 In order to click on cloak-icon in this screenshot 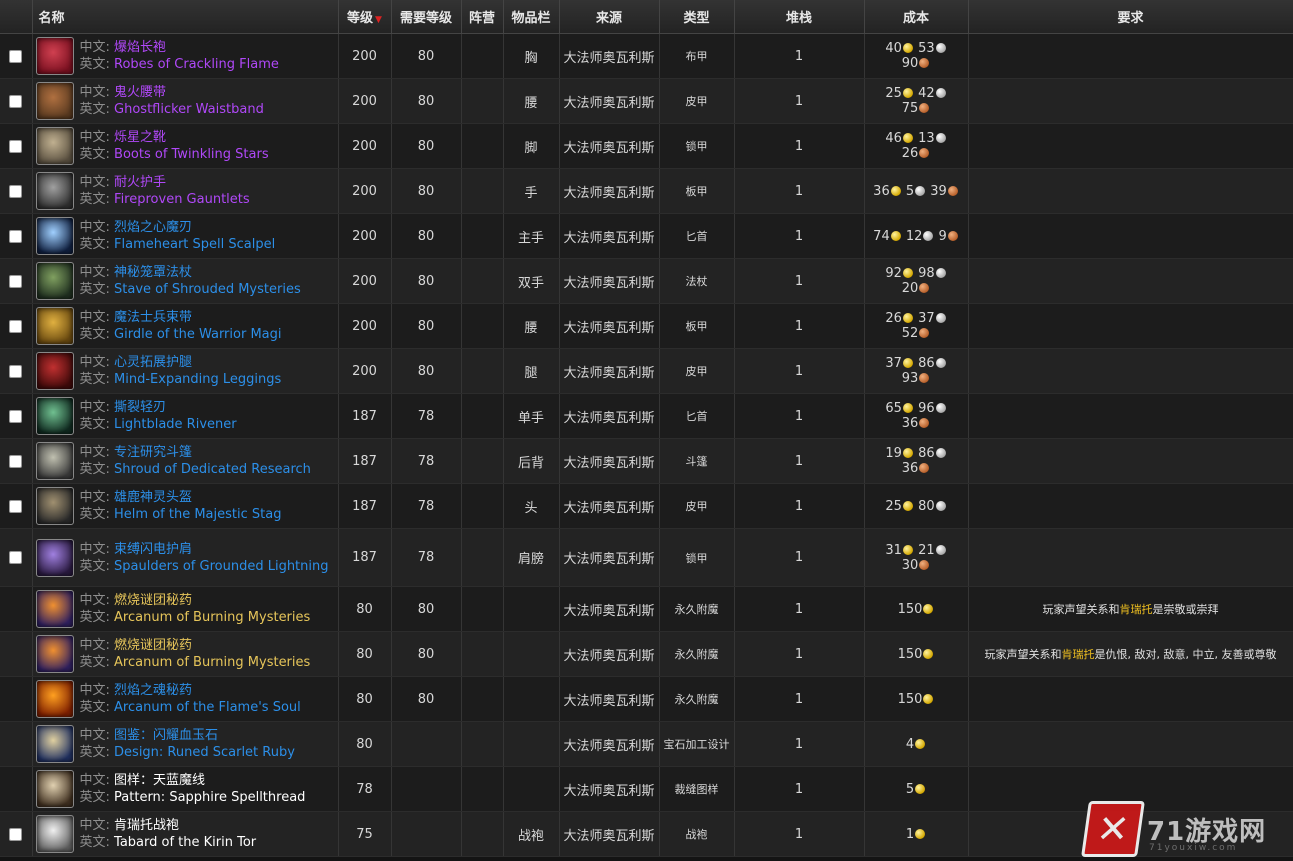, I will do `click(54, 461)`.